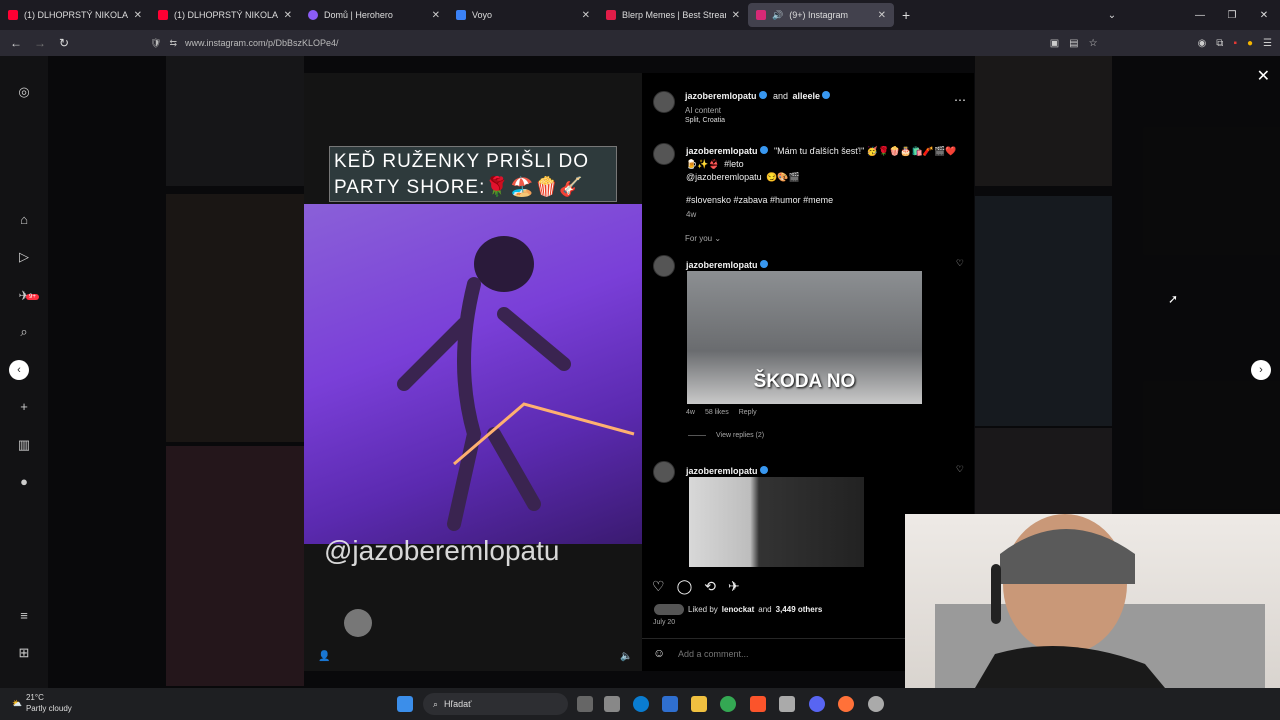 This screenshot has width=1280, height=720. I want to click on extension-badge-icon: ▪, so click(1235, 43).